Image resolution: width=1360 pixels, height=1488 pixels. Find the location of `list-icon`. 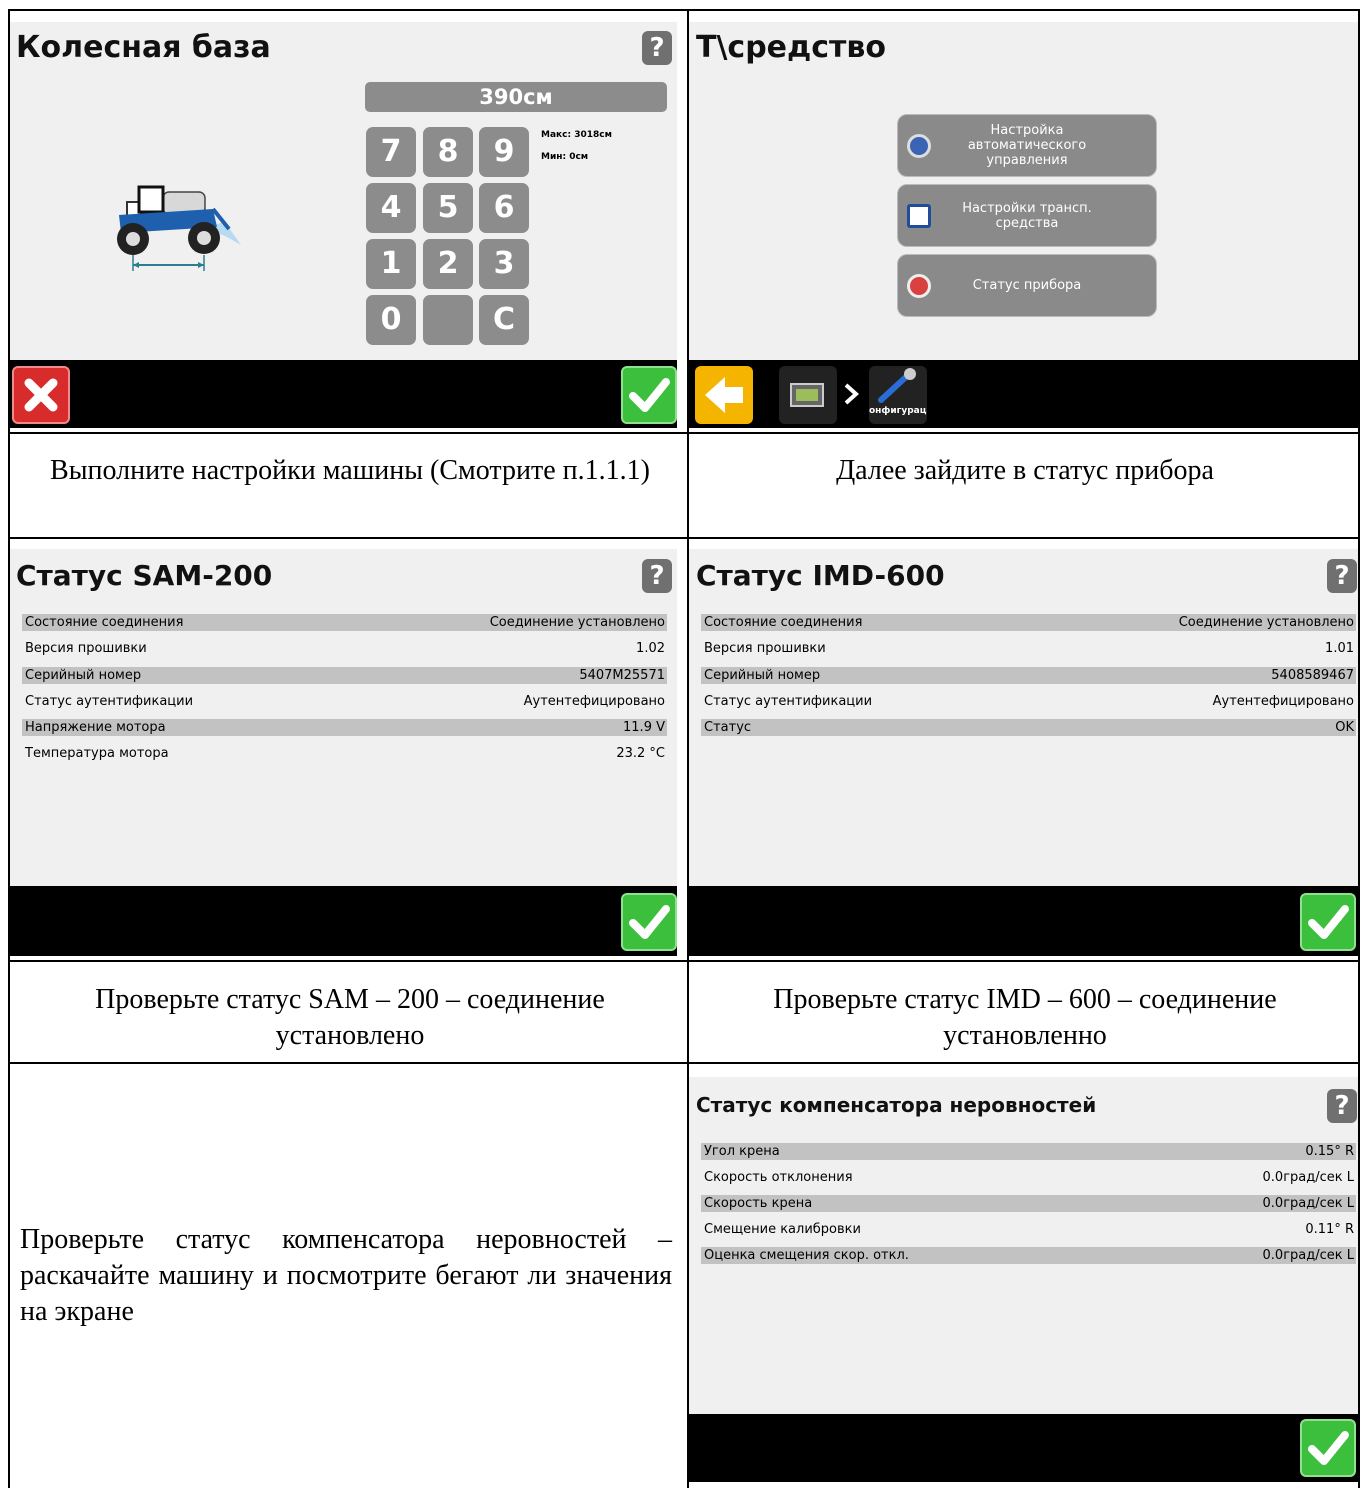

list-icon is located at coordinates (919, 216).